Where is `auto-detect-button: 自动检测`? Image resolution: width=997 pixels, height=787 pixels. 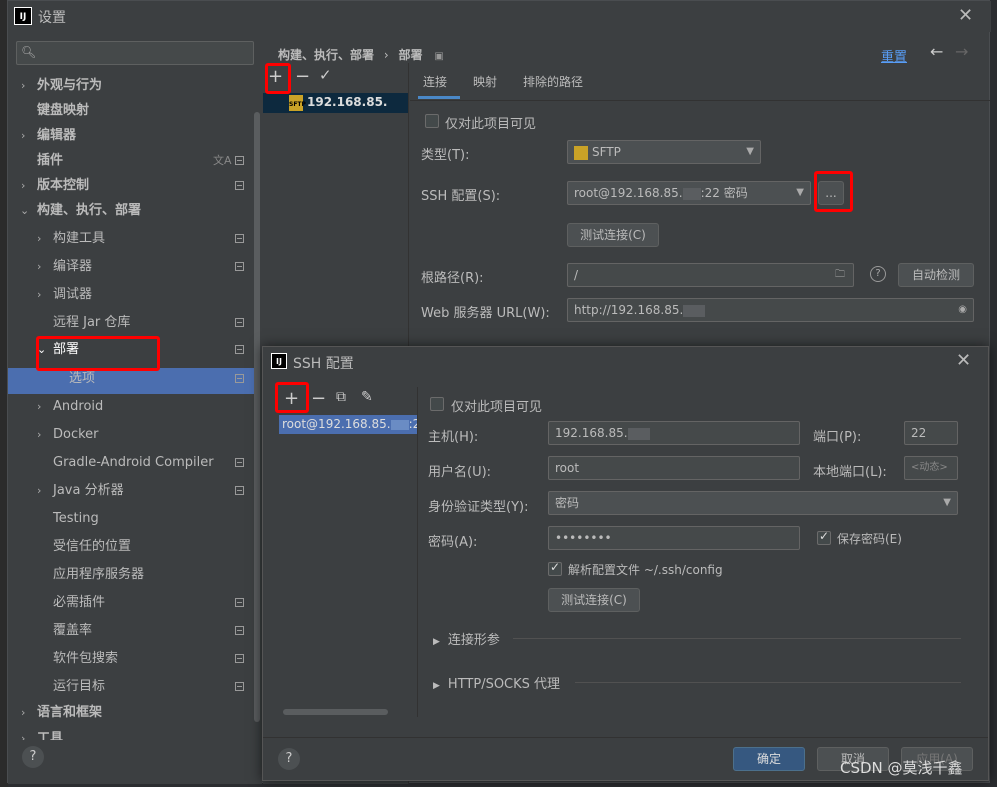 auto-detect-button: 自动检测 is located at coordinates (936, 275).